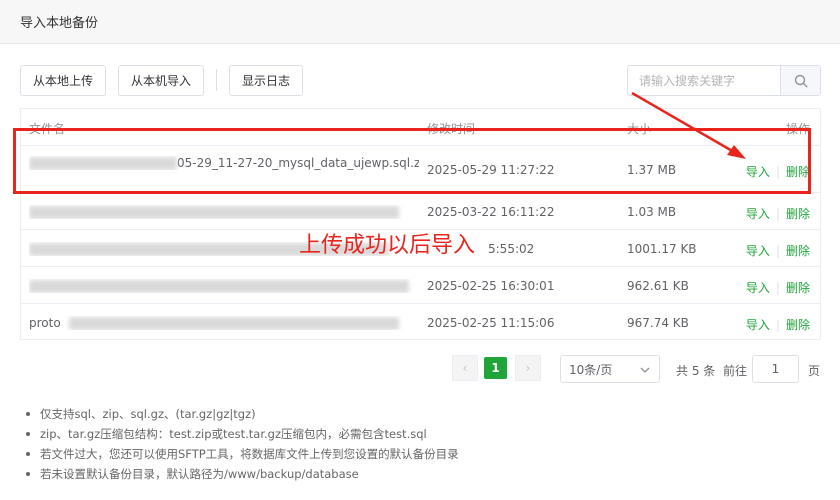  Describe the element at coordinates (735, 371) in the screenshot. I see `goto-label: 前往` at that location.